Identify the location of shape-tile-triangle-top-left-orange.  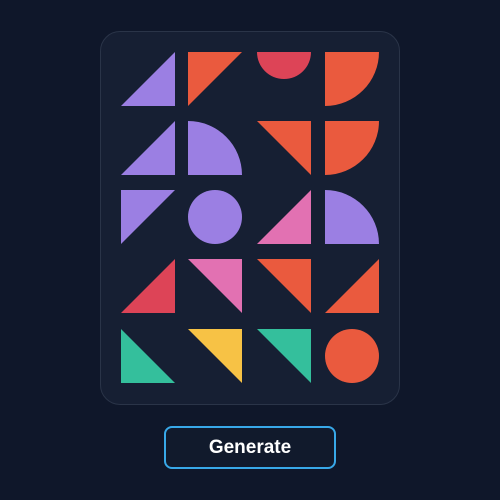
(215, 79).